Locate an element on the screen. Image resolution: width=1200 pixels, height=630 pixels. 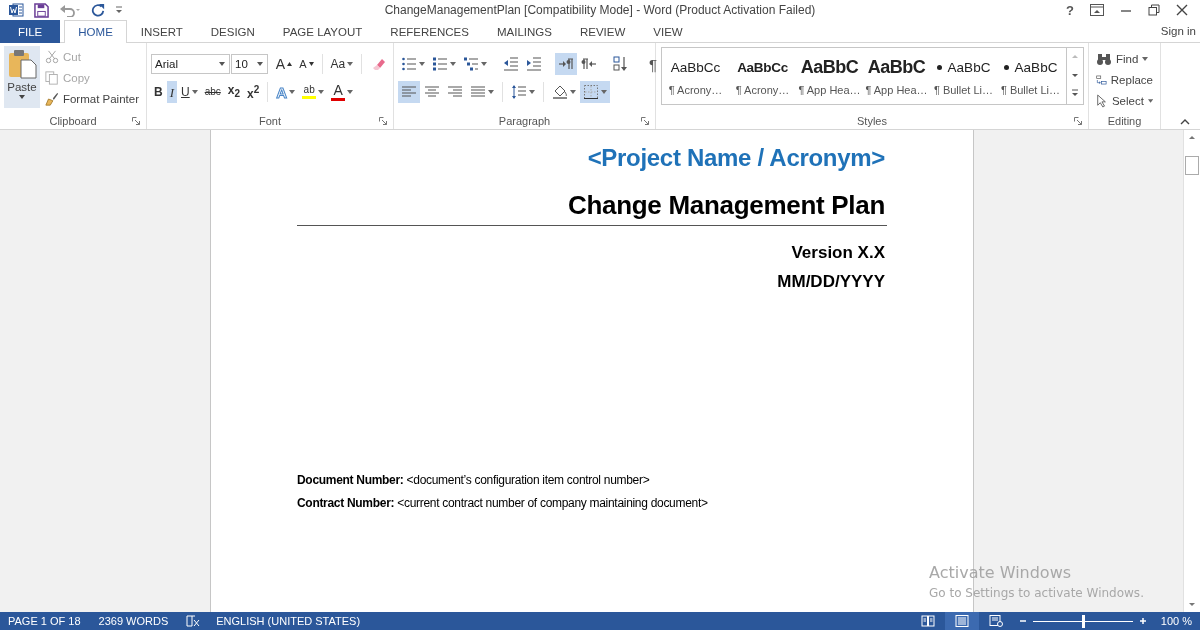
group-label: Paragraph is located at coordinates (524, 121).